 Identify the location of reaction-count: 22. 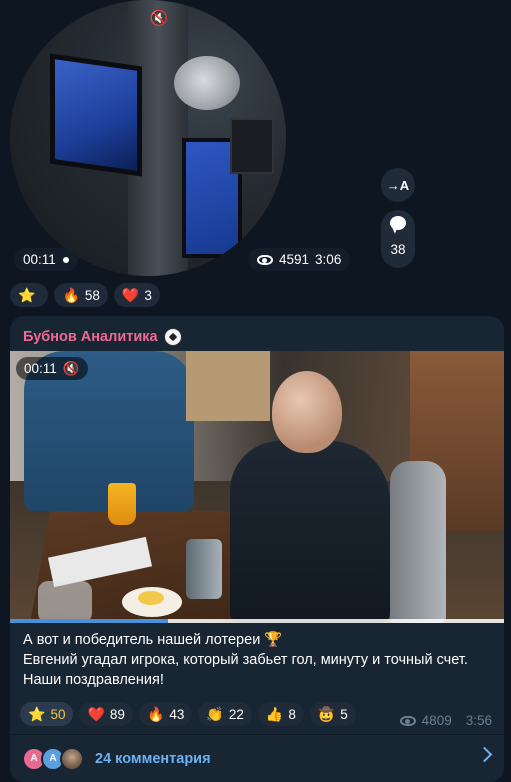
(236, 714).